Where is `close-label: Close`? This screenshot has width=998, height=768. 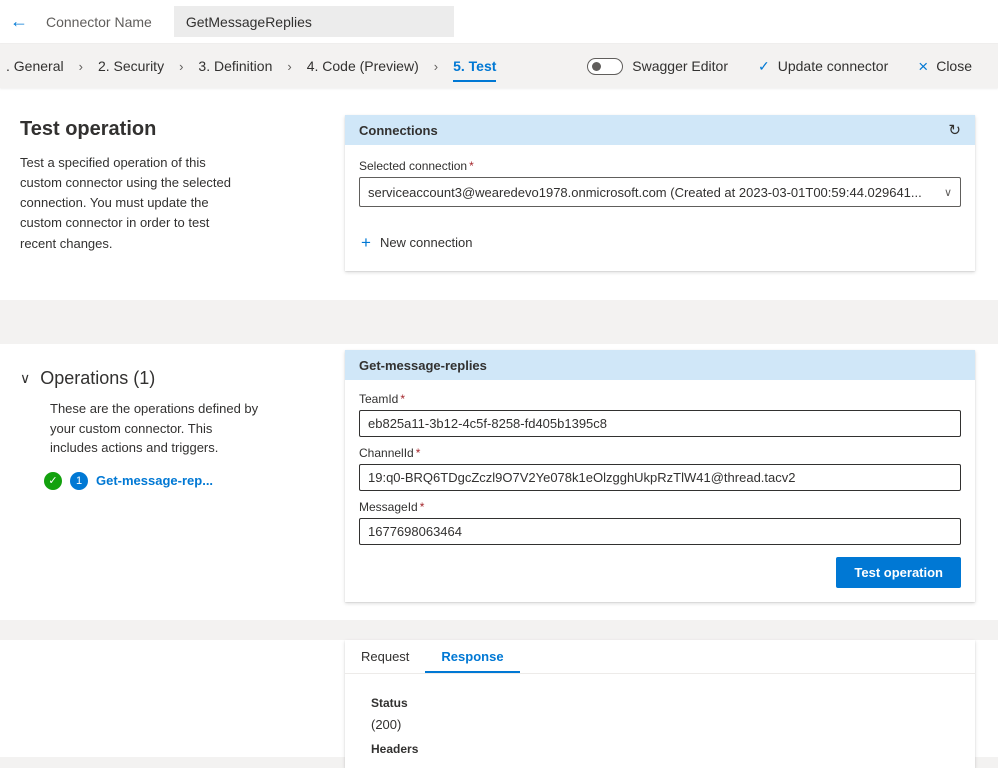 close-label: Close is located at coordinates (954, 66).